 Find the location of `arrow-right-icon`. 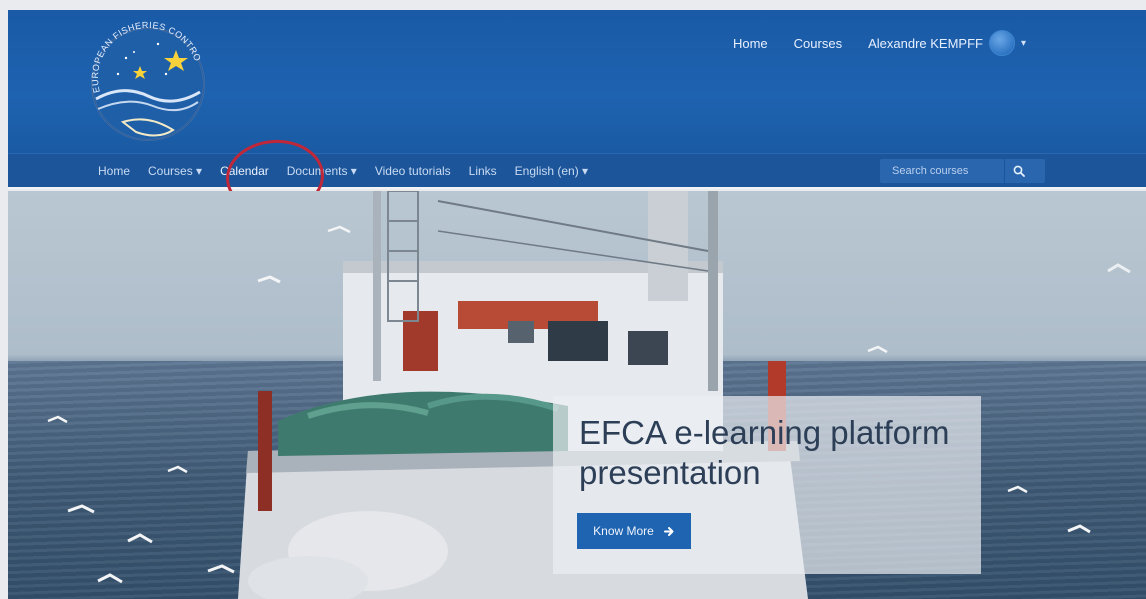

arrow-right-icon is located at coordinates (668, 531).